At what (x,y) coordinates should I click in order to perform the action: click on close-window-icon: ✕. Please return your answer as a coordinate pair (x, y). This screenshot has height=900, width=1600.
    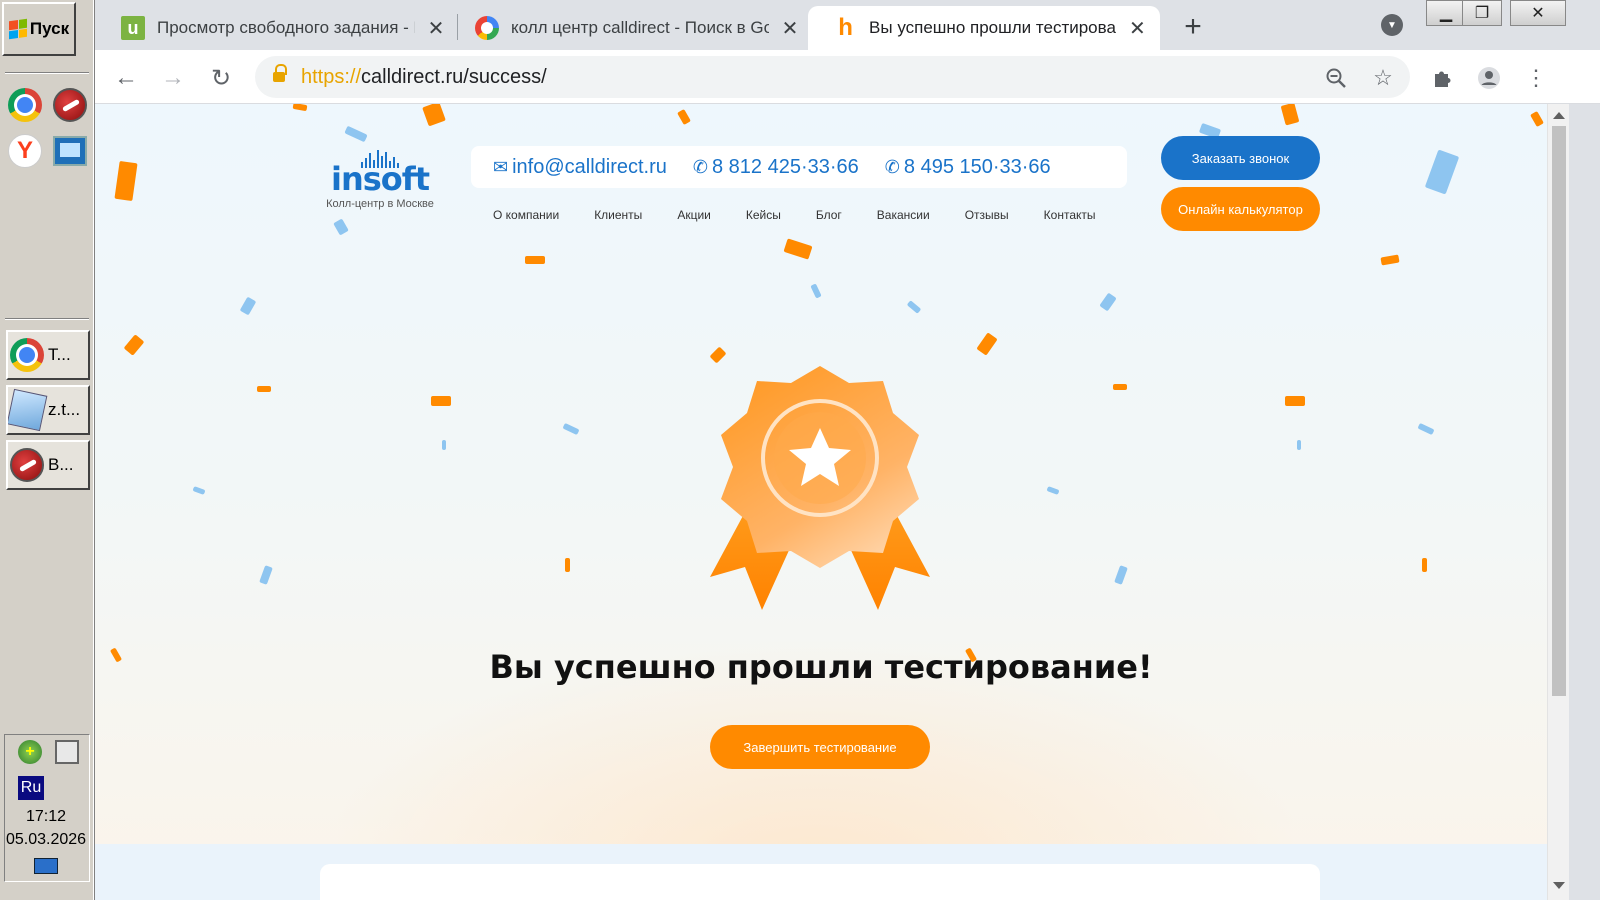
    Looking at the image, I should click on (1538, 13).